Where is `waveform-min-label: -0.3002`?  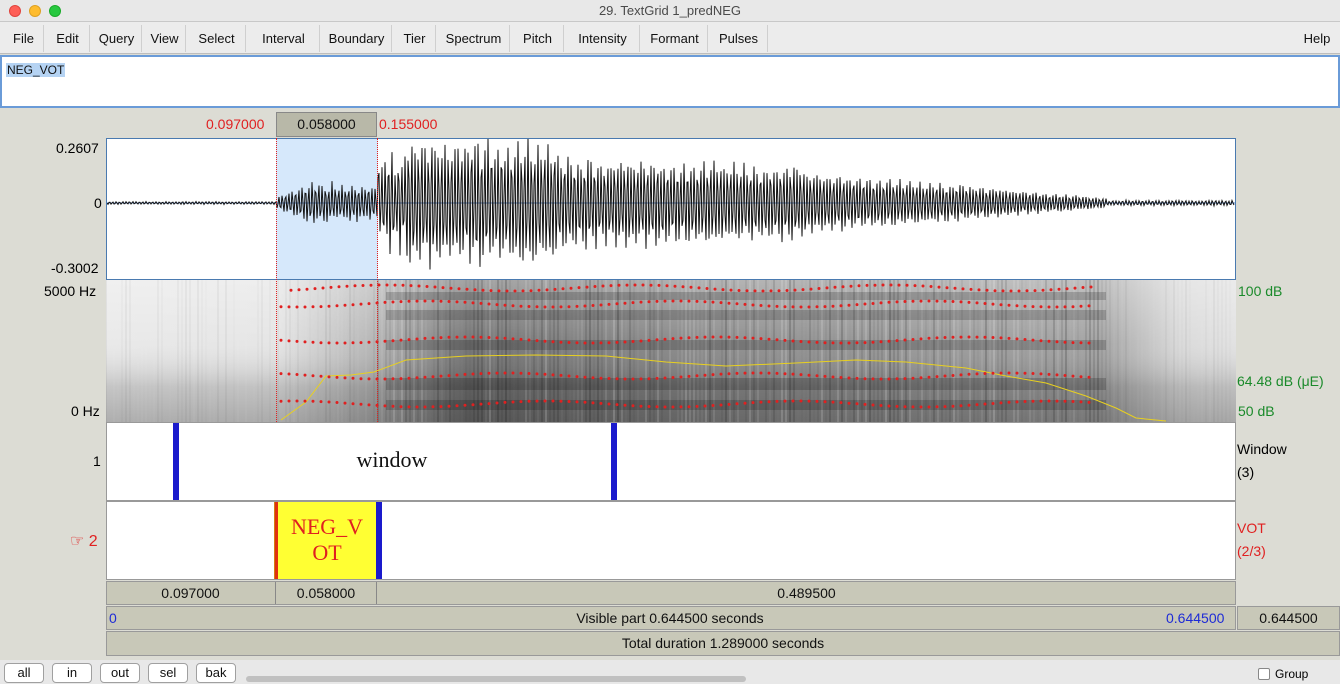 waveform-min-label: -0.3002 is located at coordinates (75, 268).